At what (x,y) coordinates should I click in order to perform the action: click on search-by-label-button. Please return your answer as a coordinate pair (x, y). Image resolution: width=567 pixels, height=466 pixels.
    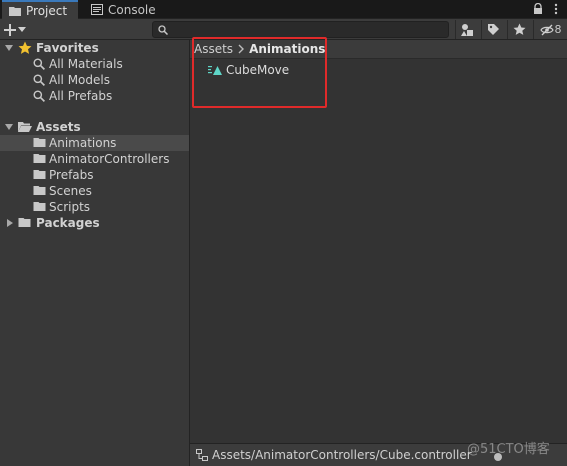
    Looking at the image, I should click on (492, 29).